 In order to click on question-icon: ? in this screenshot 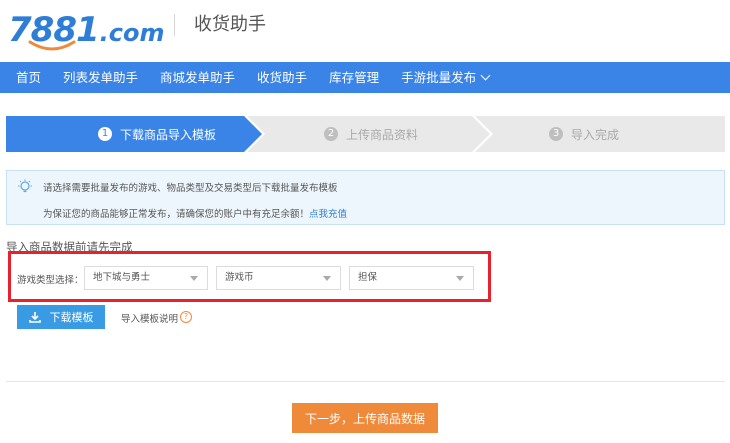, I will do `click(186, 317)`.